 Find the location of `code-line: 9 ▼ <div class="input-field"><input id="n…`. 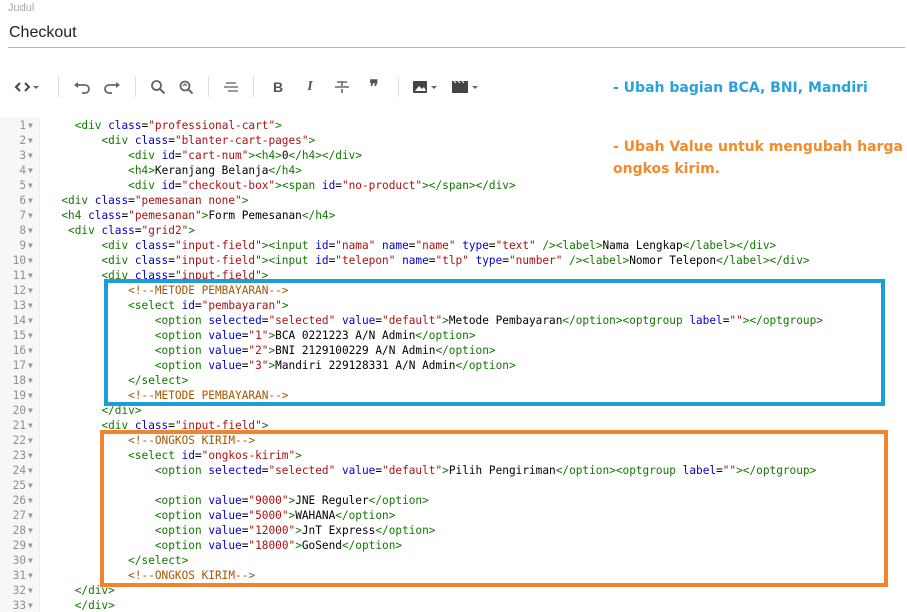

code-line: 9 ▼ <div class="input-field"><input id="n… is located at coordinates (453, 245).